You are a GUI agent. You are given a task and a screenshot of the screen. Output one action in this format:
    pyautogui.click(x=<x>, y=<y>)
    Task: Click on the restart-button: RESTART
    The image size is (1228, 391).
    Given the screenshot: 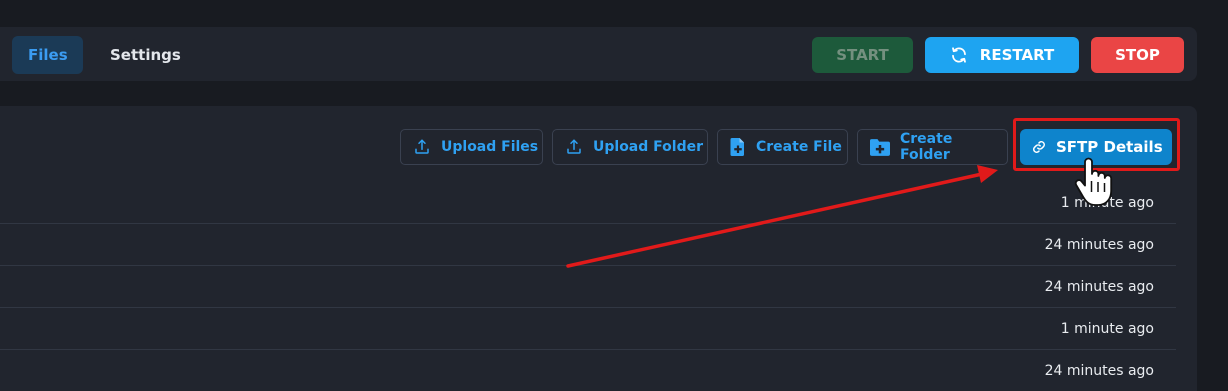 What is the action you would take?
    pyautogui.click(x=1002, y=55)
    